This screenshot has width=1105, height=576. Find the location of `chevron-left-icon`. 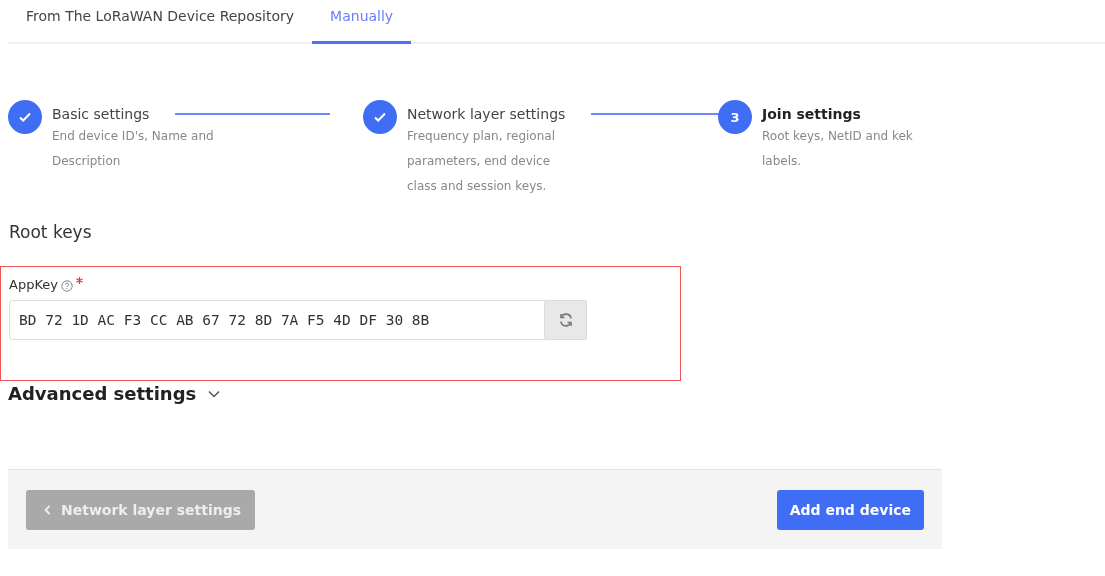

chevron-left-icon is located at coordinates (47, 509).